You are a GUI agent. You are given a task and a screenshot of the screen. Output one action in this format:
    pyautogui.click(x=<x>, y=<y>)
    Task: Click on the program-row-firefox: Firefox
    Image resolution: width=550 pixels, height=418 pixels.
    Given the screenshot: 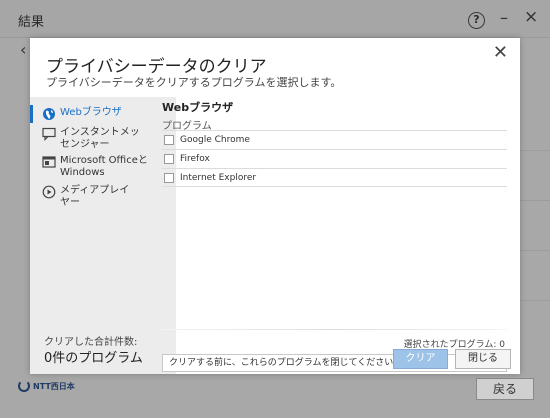 What is the action you would take?
    pyautogui.click(x=334, y=158)
    